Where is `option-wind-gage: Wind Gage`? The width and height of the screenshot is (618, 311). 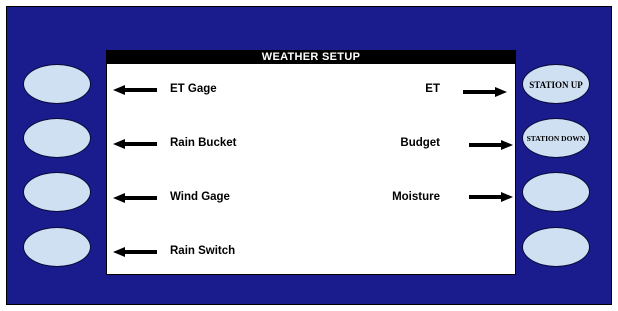 option-wind-gage: Wind Gage is located at coordinates (200, 197).